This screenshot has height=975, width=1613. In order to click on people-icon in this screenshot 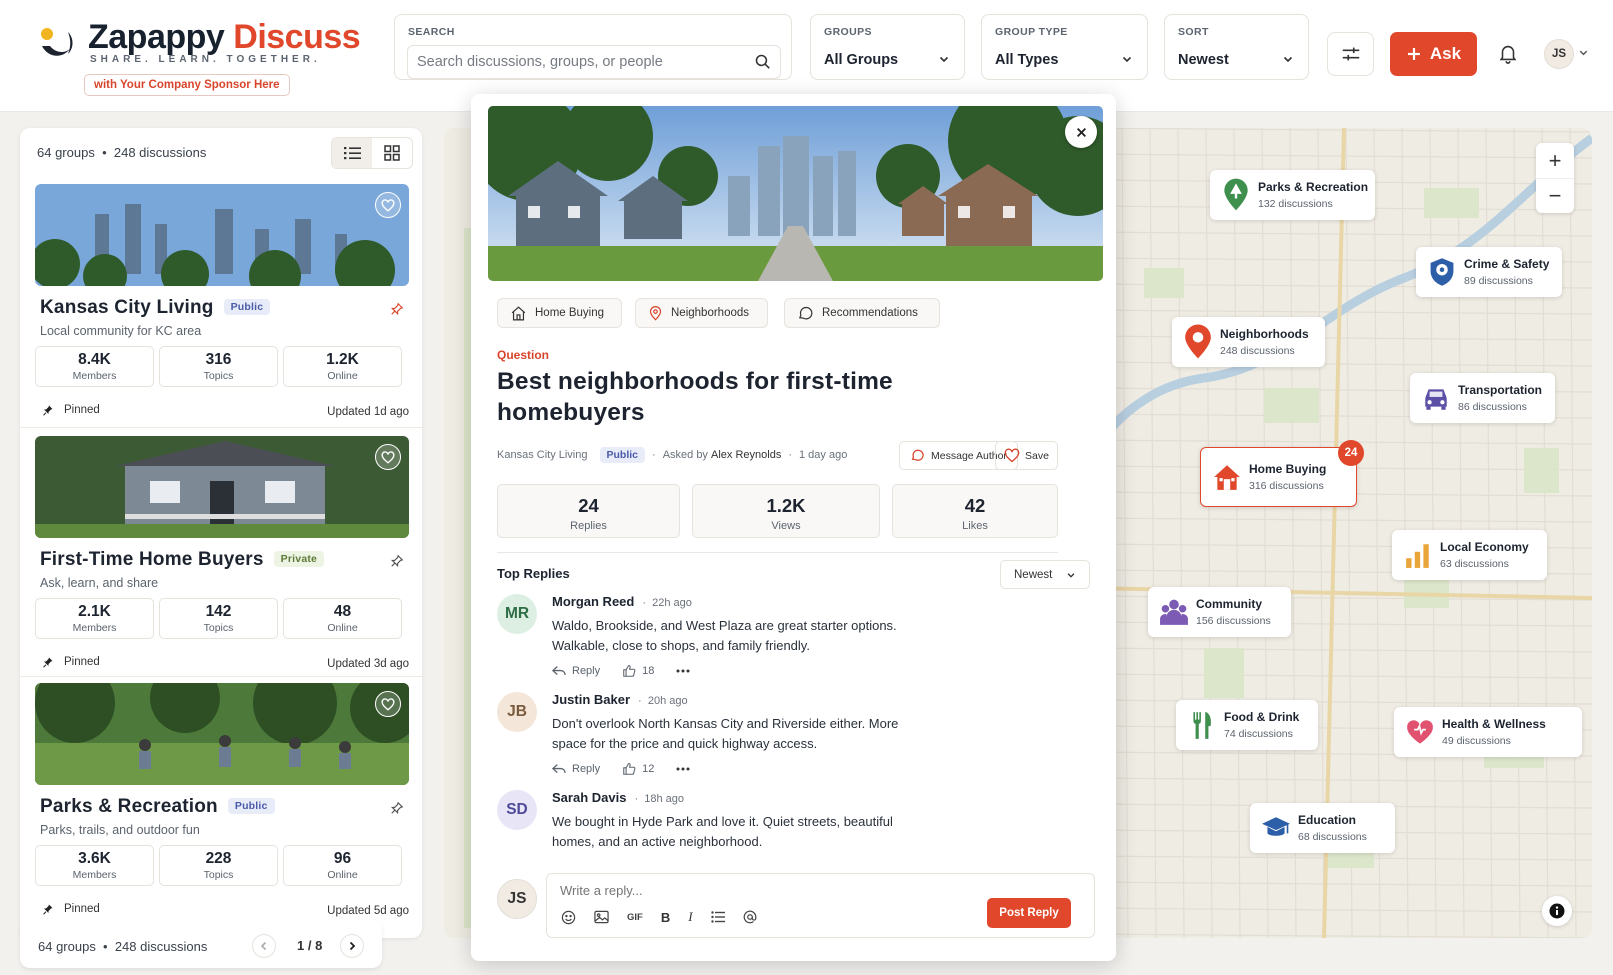, I will do `click(1174, 612)`.